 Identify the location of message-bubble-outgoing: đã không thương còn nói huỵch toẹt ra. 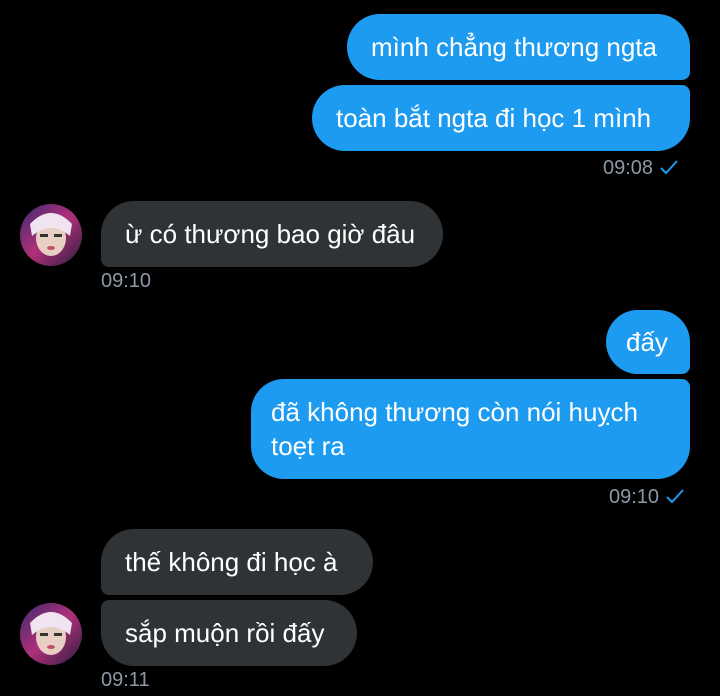
(470, 429).